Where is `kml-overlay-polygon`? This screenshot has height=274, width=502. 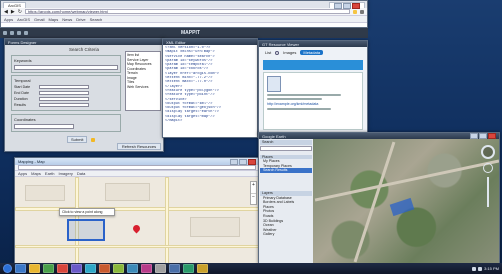 kml-overlay-polygon is located at coordinates (402, 207).